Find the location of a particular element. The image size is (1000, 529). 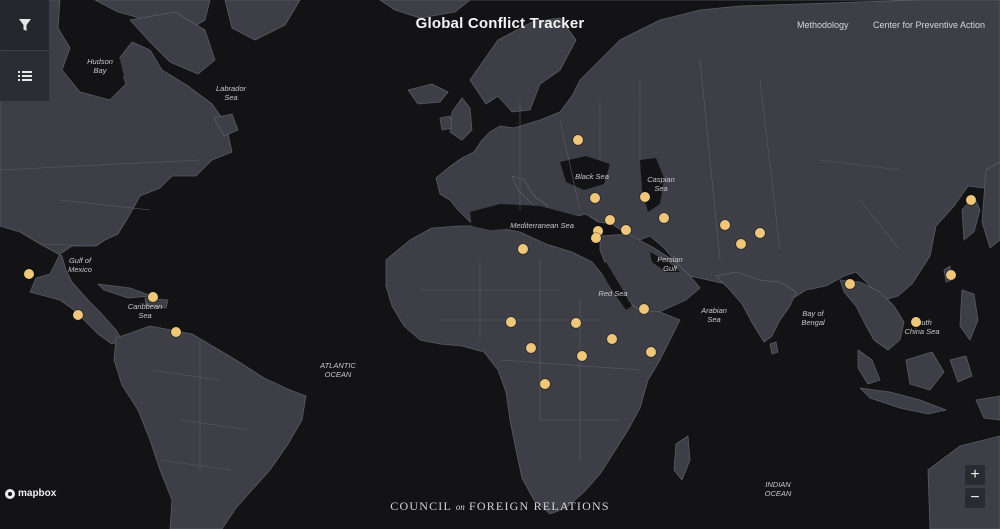

water-label-labrador-sea: Labrador Sea is located at coordinates (231, 93).